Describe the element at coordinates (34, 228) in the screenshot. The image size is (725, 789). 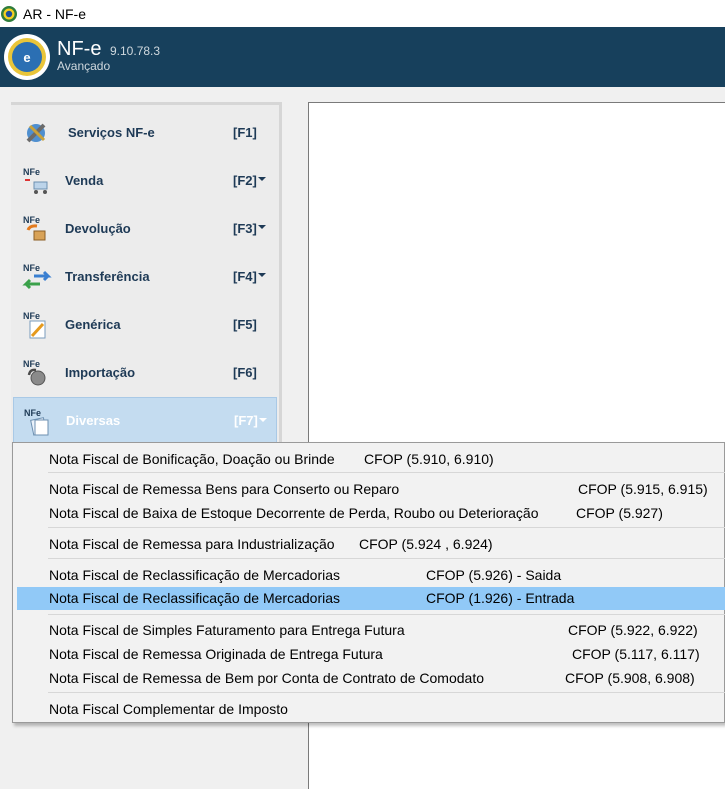
I see `nfe-return-icon: NFe` at that location.